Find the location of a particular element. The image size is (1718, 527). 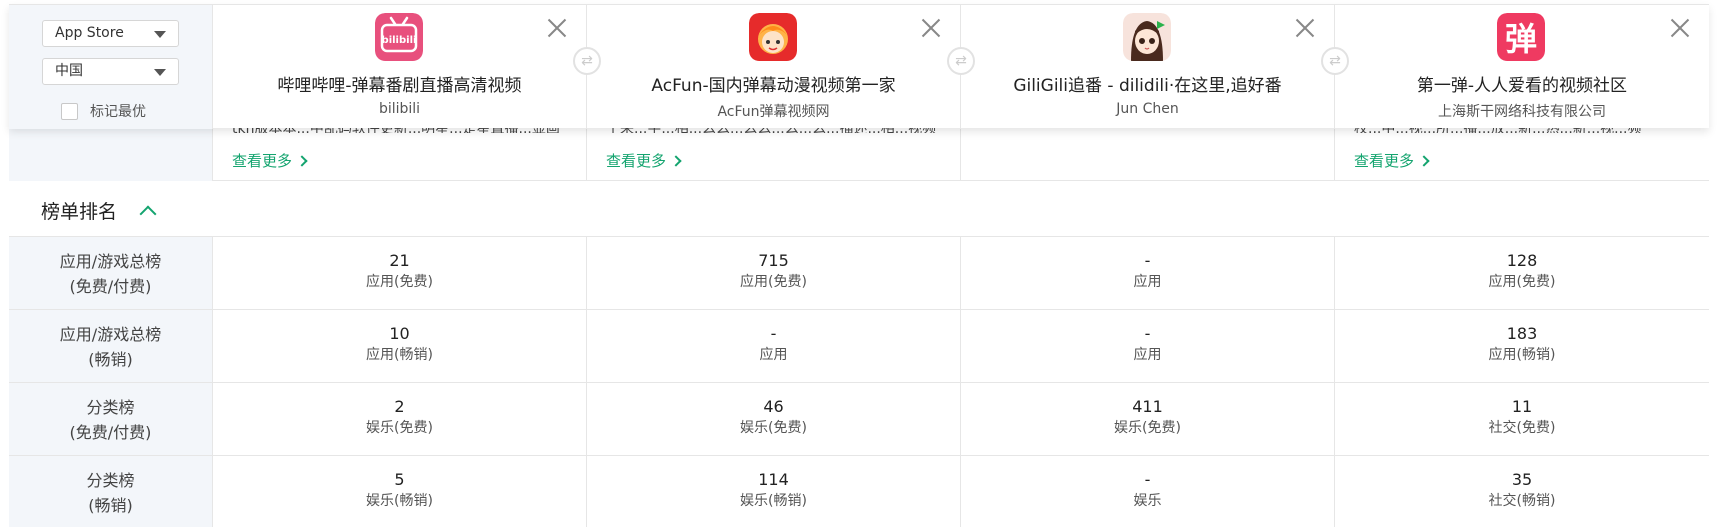

ranking-row-label: 应用/游戏总榜 (畅销) is located at coordinates (111, 346).